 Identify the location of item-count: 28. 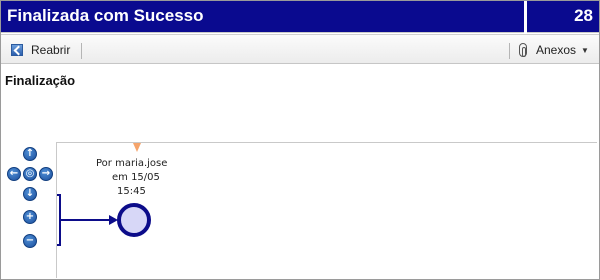
(583, 15).